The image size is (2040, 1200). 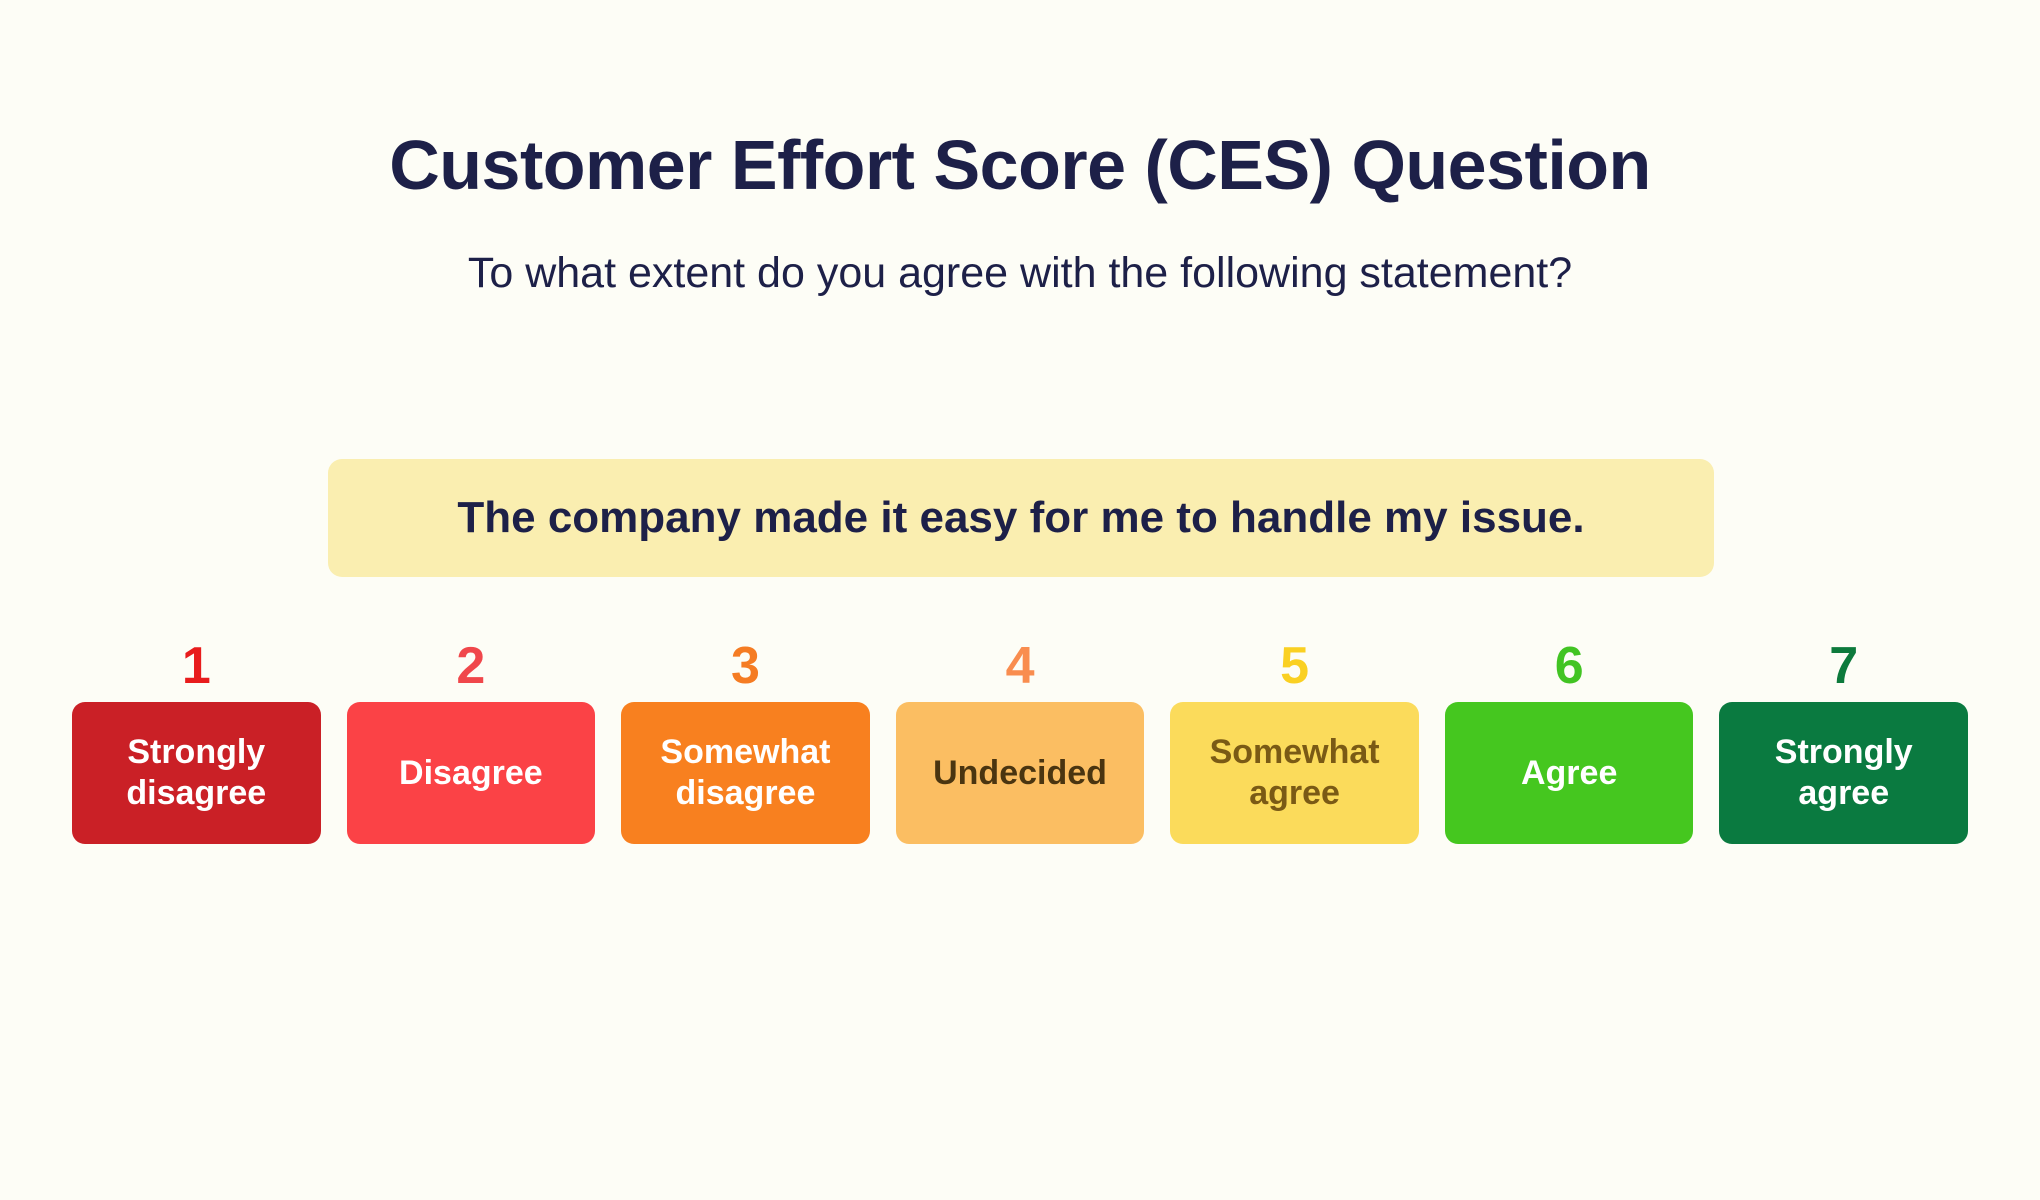 I want to click on scale-number-1: 1, so click(x=196, y=666).